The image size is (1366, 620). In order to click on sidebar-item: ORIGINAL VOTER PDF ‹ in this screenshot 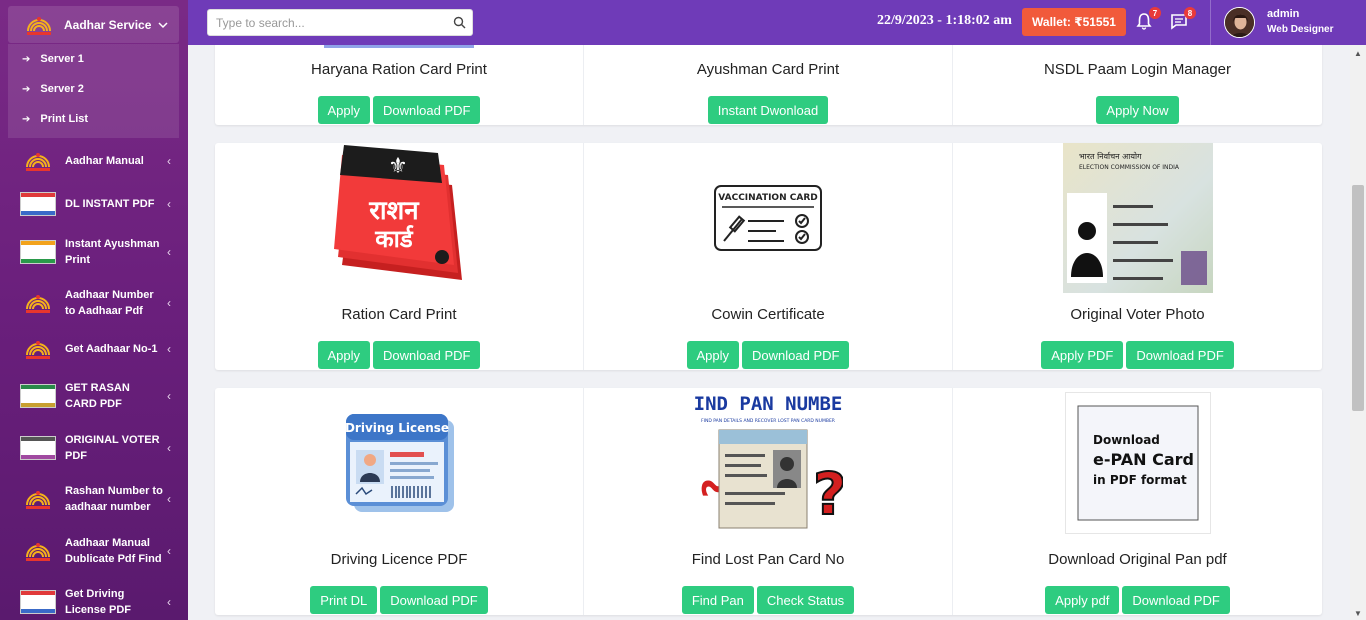, I will do `click(94, 448)`.